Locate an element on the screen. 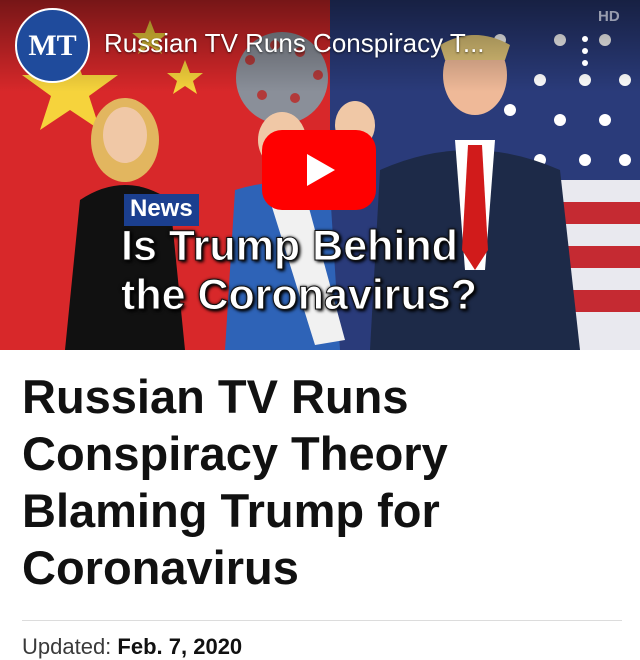  updated-label: Updated: is located at coordinates (67, 646).